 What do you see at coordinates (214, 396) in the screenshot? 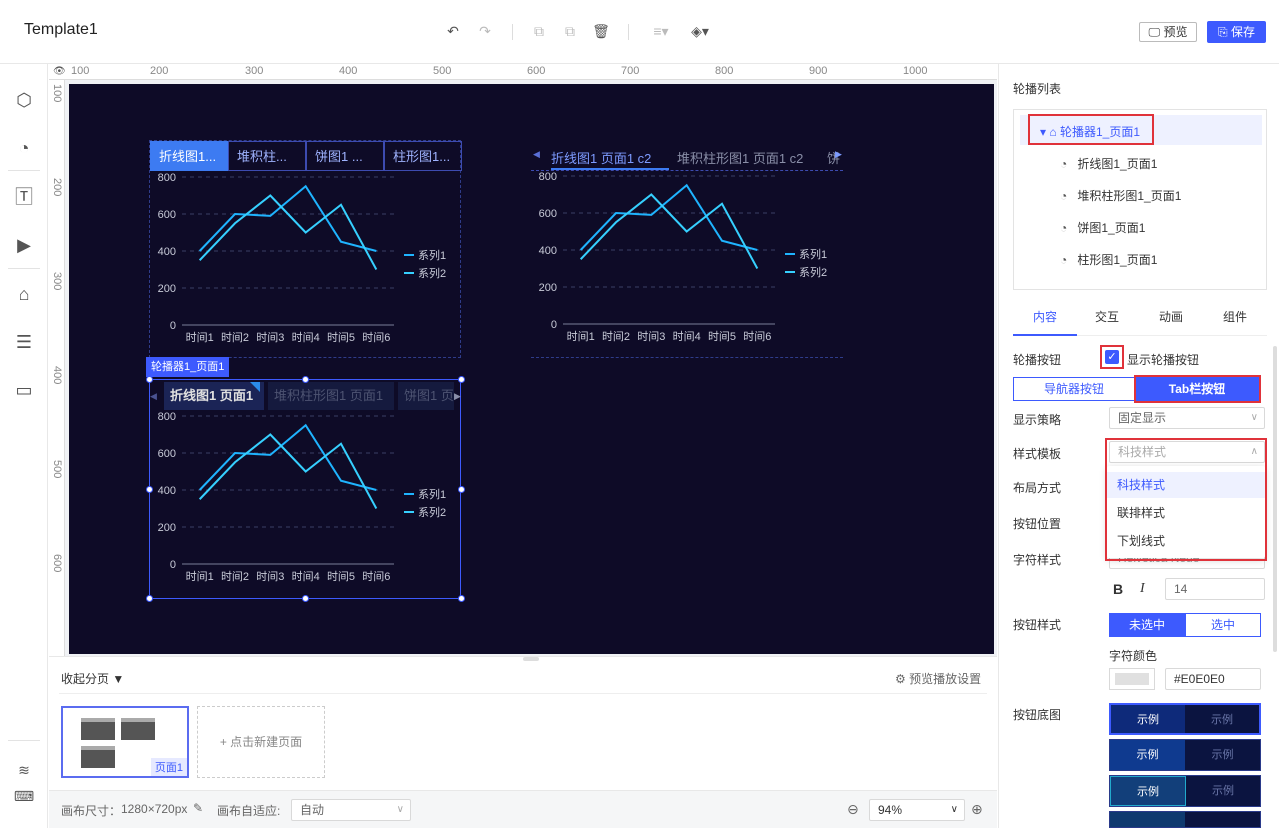
I see `carousel-tab: 折线图1 页面1` at bounding box center [214, 396].